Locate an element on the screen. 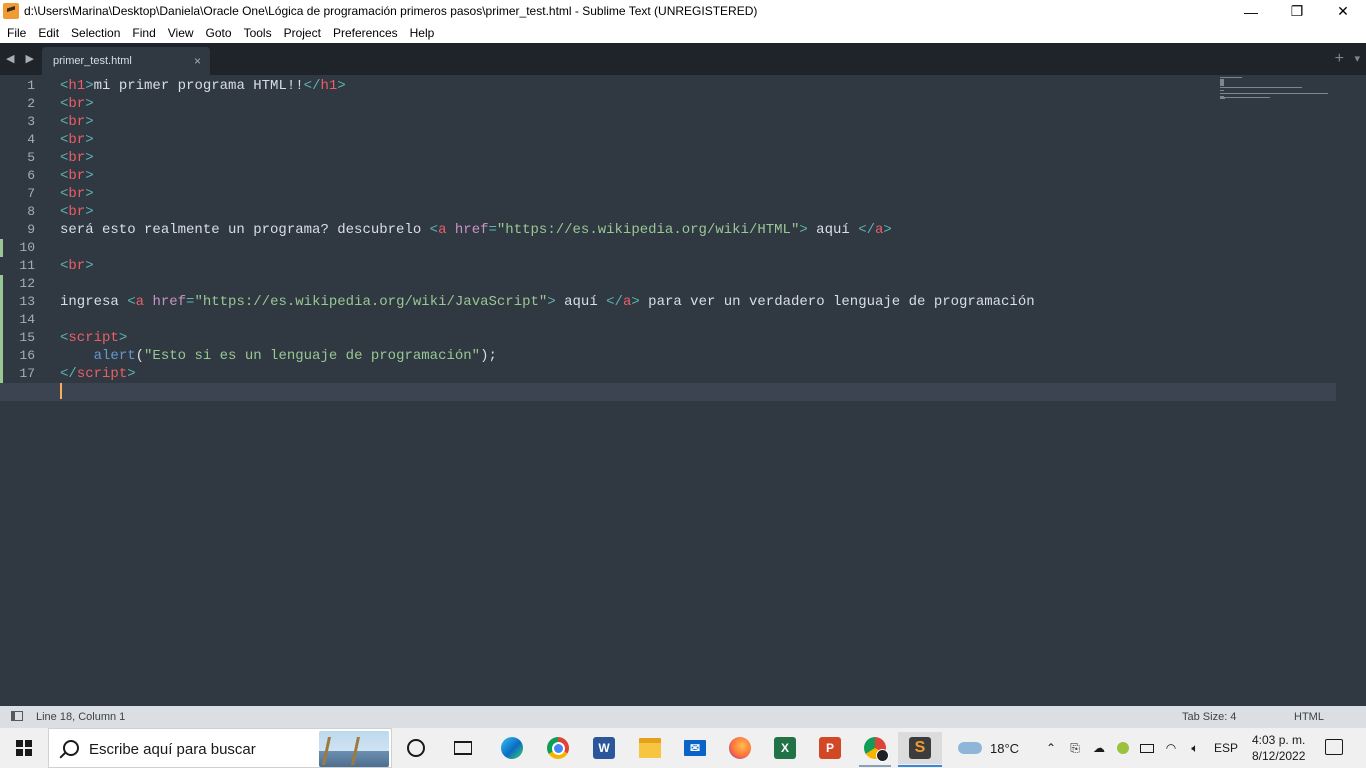 This screenshot has width=1366, height=768. syntax-selector: HTML is located at coordinates (1309, 717).